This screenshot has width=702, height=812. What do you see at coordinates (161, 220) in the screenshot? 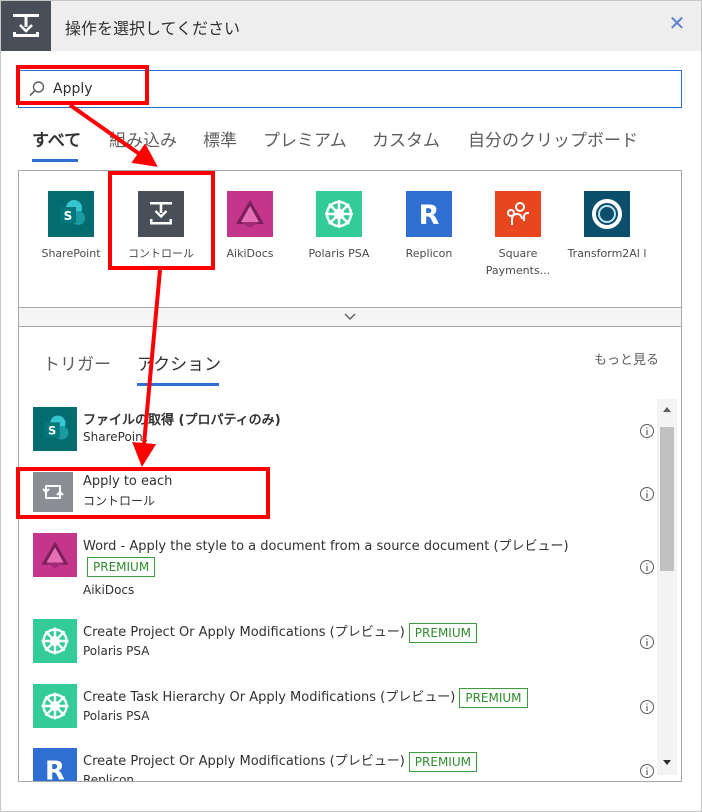
I see `annotation-control-highlight` at bounding box center [161, 220].